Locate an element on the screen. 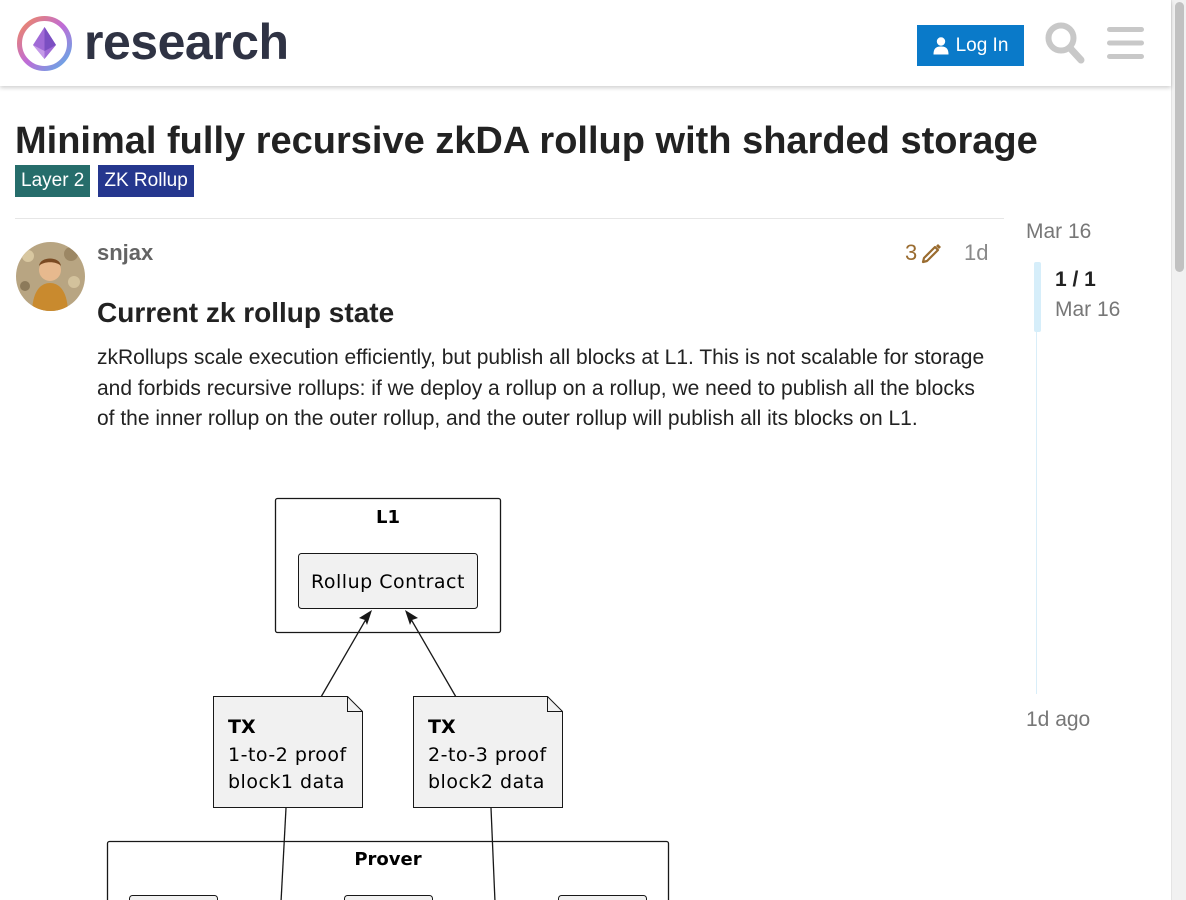 This screenshot has height=900, width=1186. timeline-position: 1 / 1 is located at coordinates (1075, 279).